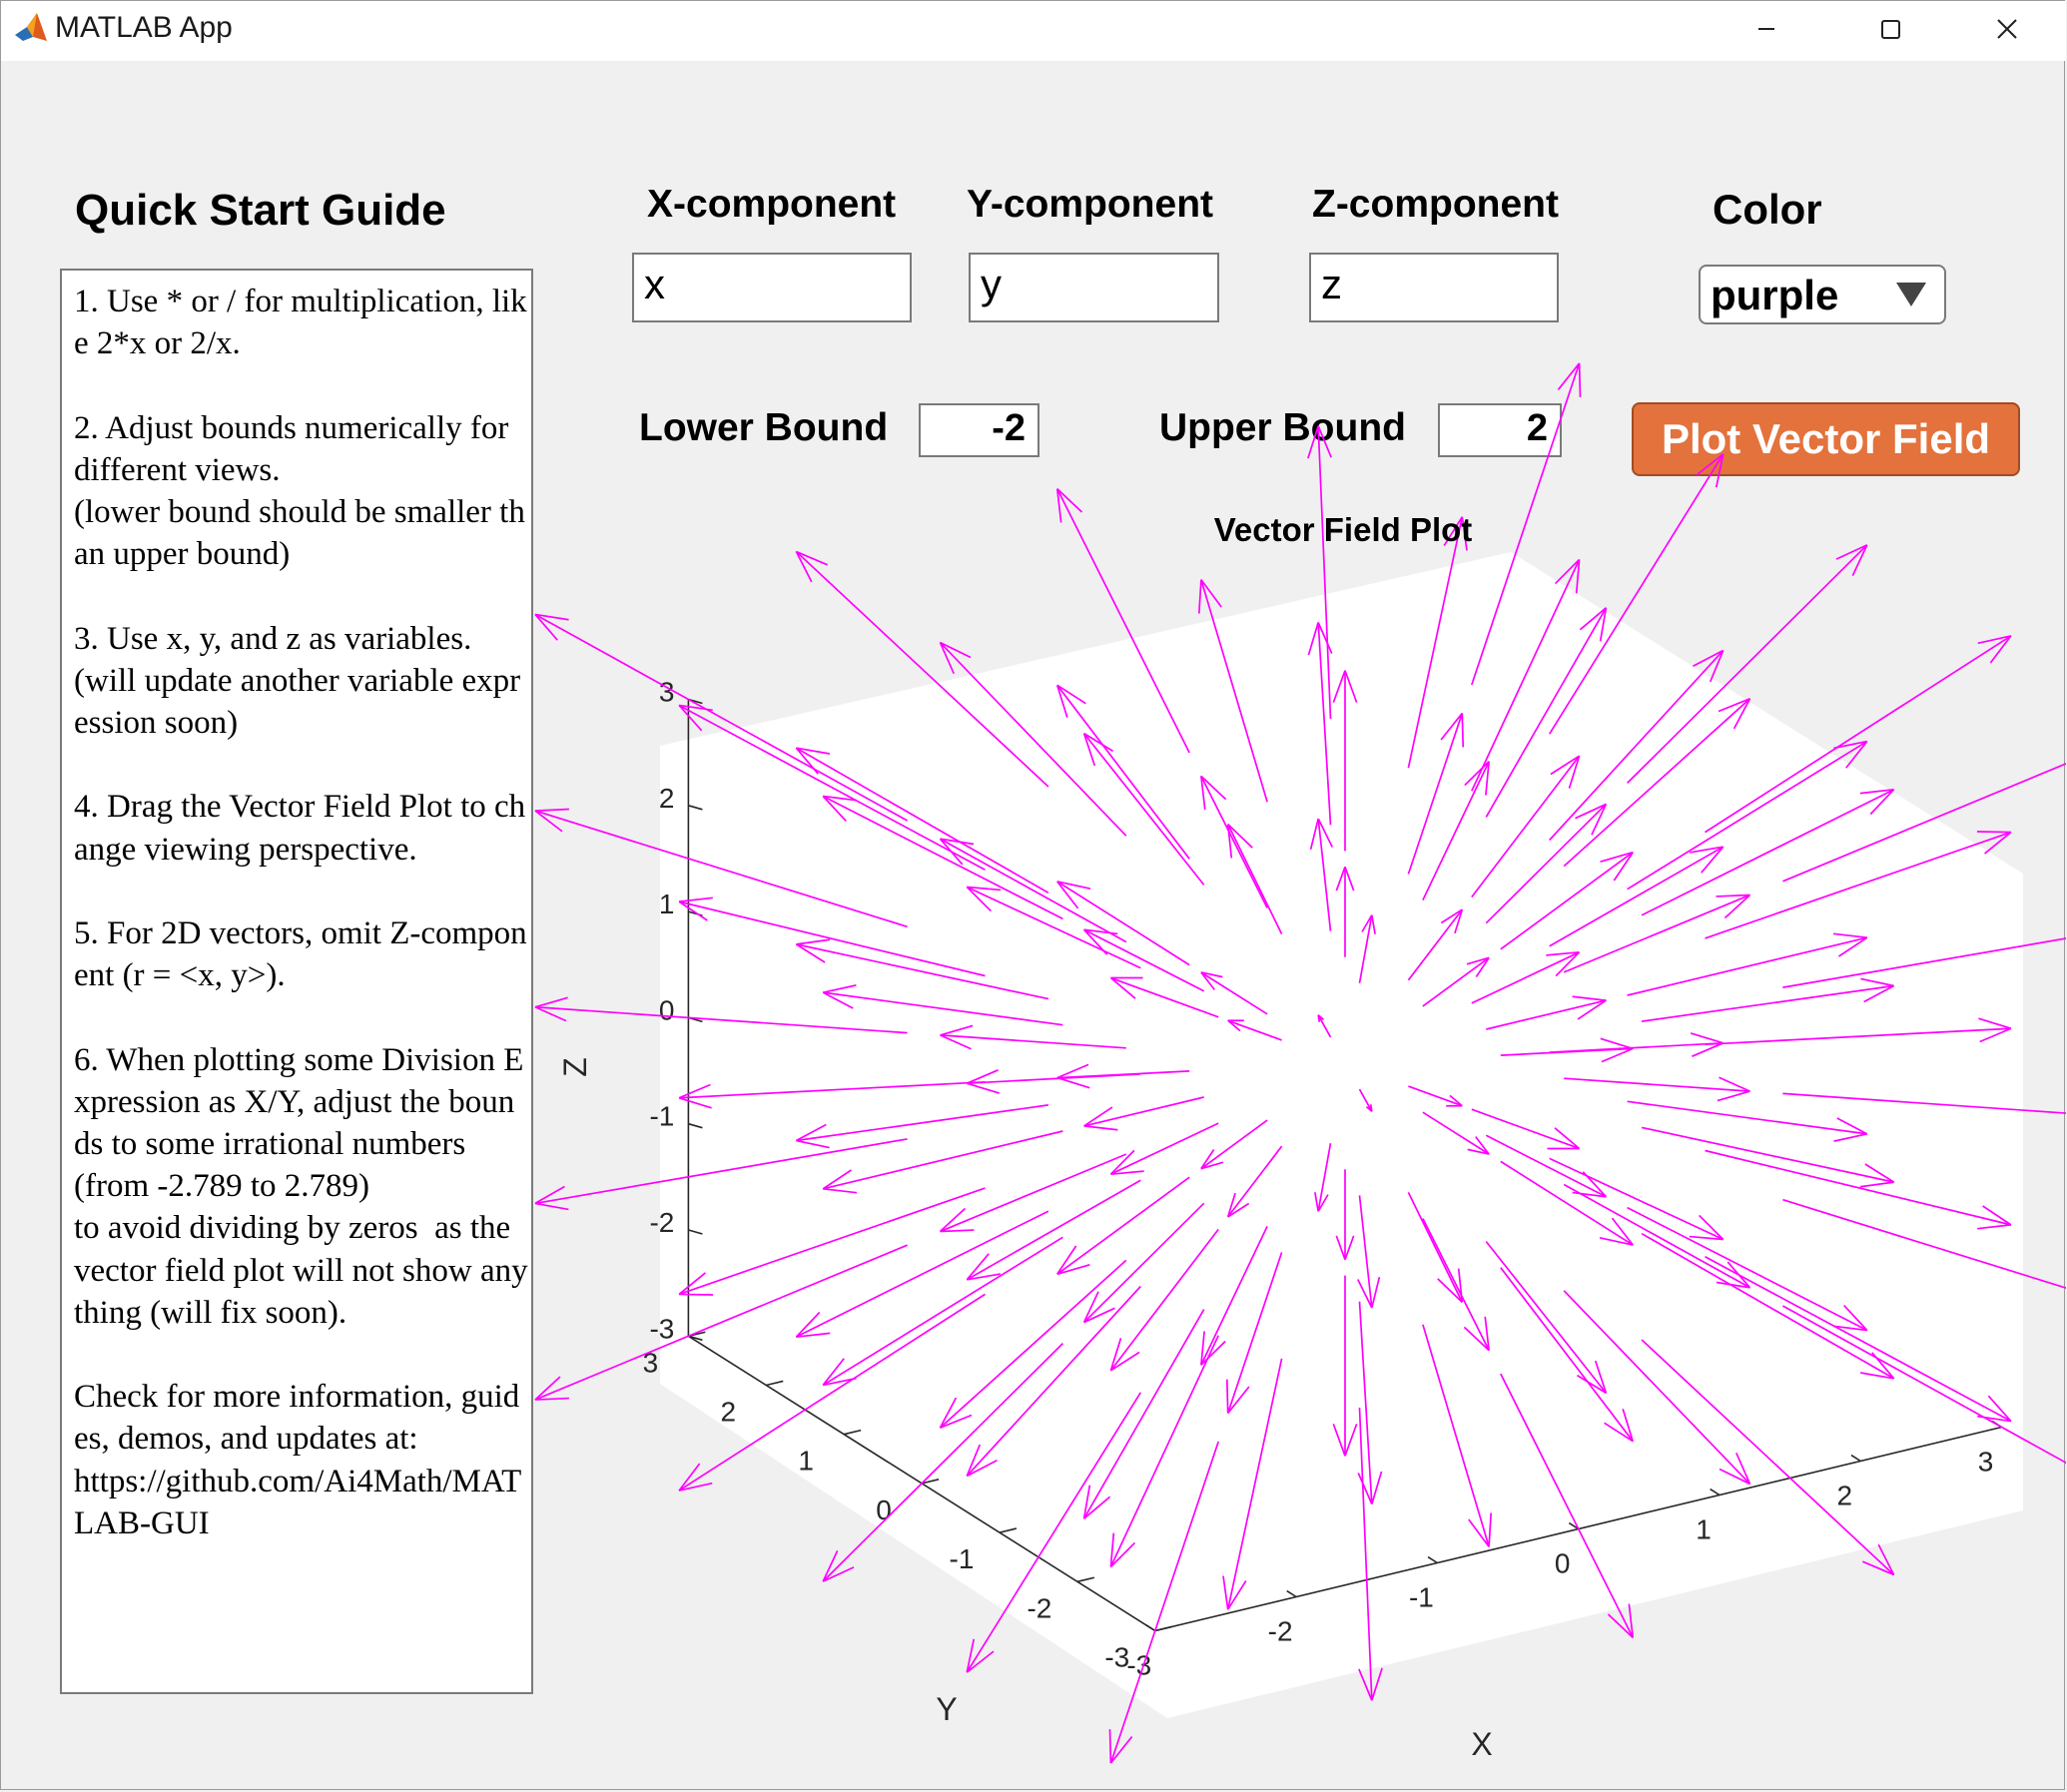  I want to click on x-tick-label: 2, so click(1845, 1496).